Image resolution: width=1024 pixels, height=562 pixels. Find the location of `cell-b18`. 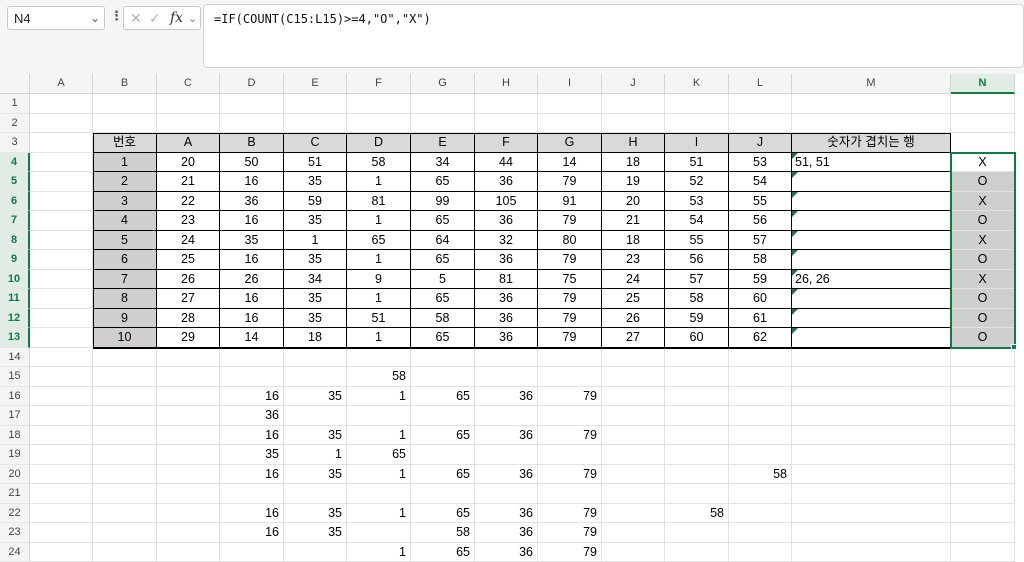

cell-b18 is located at coordinates (125, 435).